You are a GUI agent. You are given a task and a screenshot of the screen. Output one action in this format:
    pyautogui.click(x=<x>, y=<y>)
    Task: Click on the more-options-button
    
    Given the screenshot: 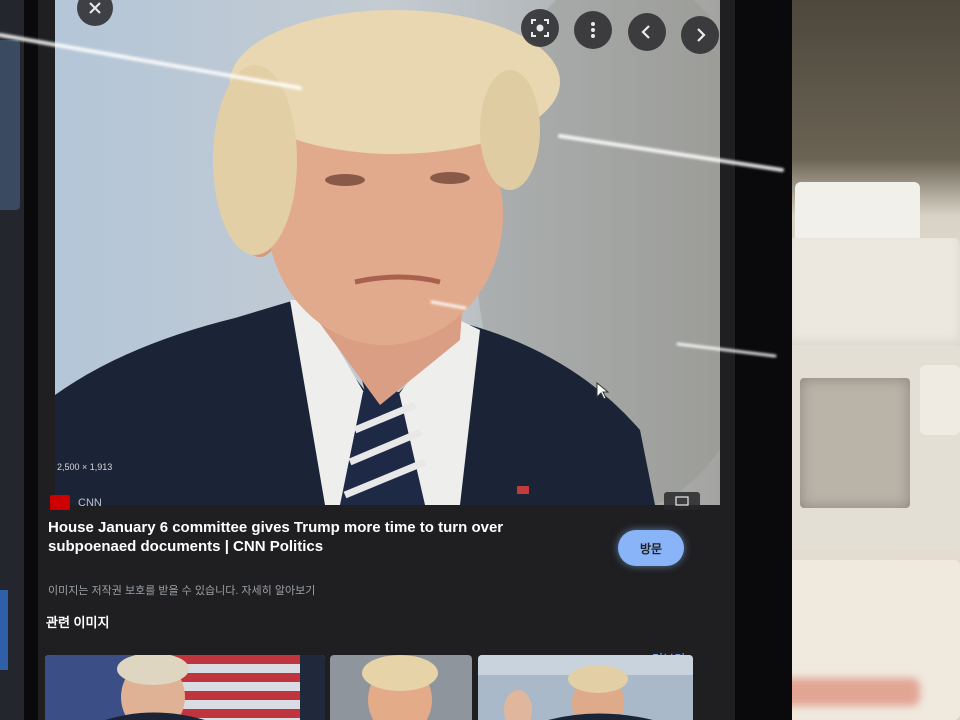 What is the action you would take?
    pyautogui.click(x=593, y=30)
    